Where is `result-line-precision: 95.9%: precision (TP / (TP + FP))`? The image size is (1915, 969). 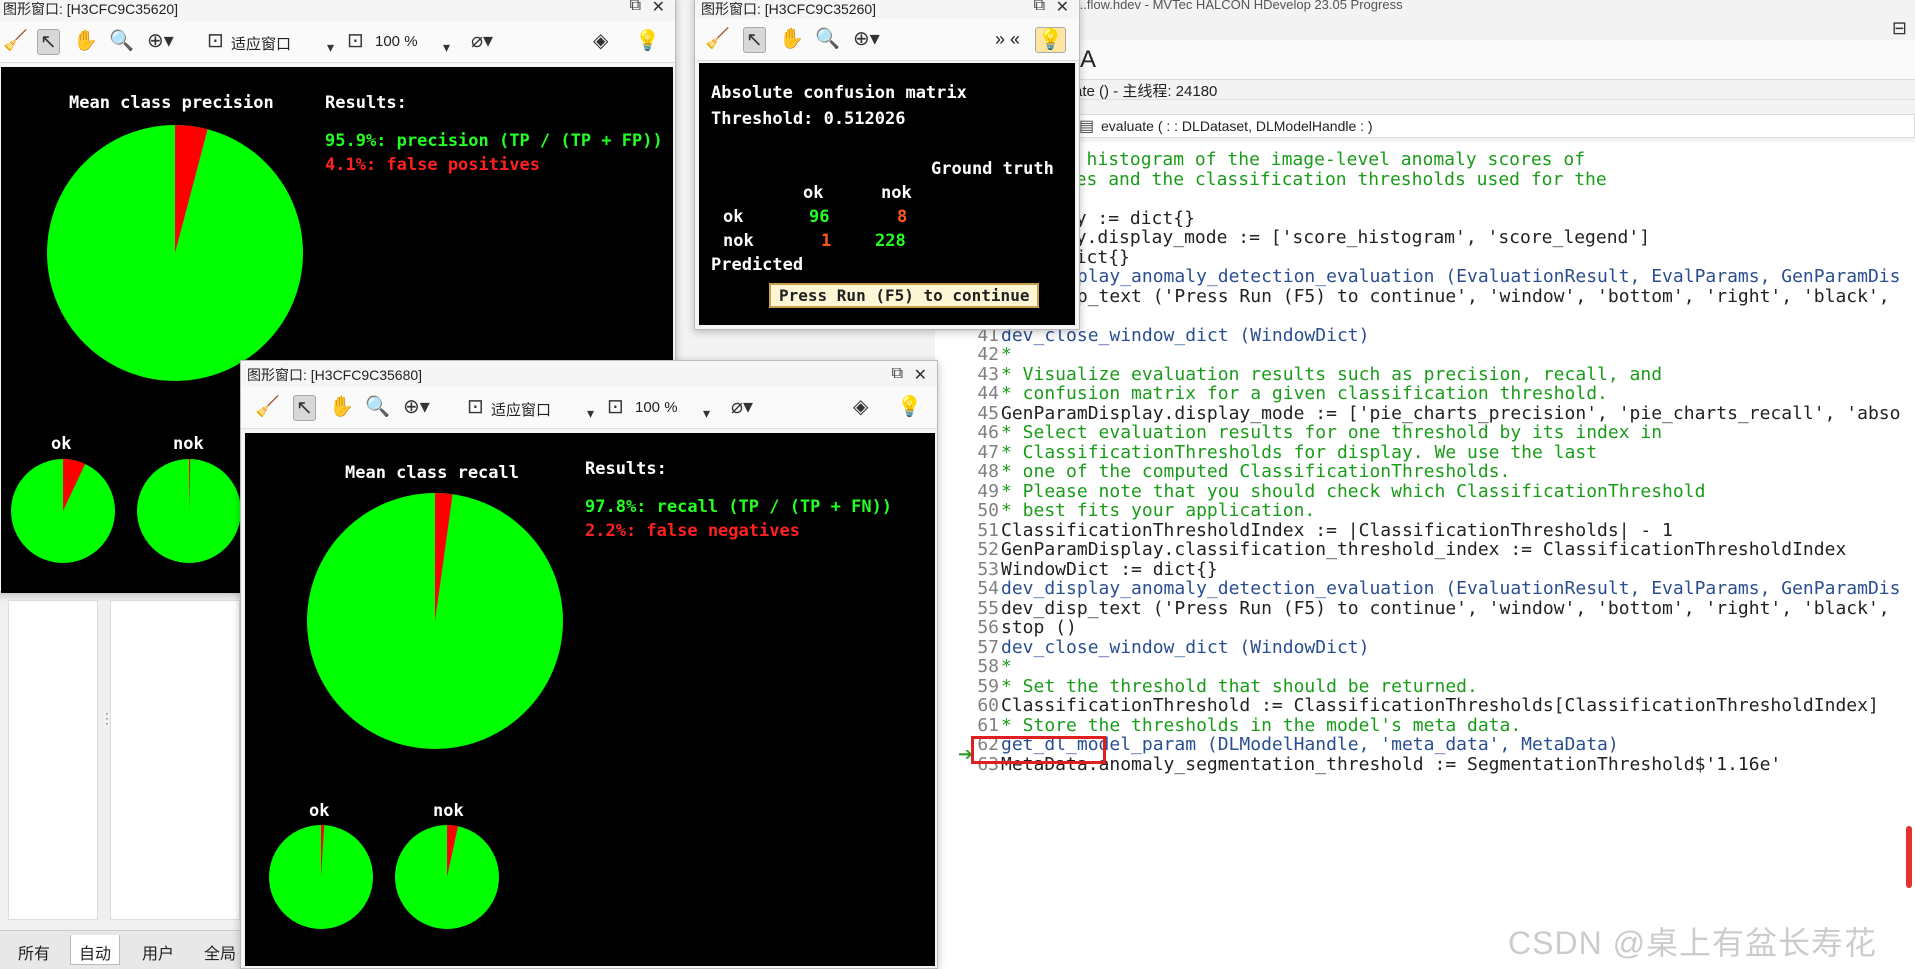
result-line-precision: 95.9%: precision (TP / (TP + FP)) is located at coordinates (494, 141).